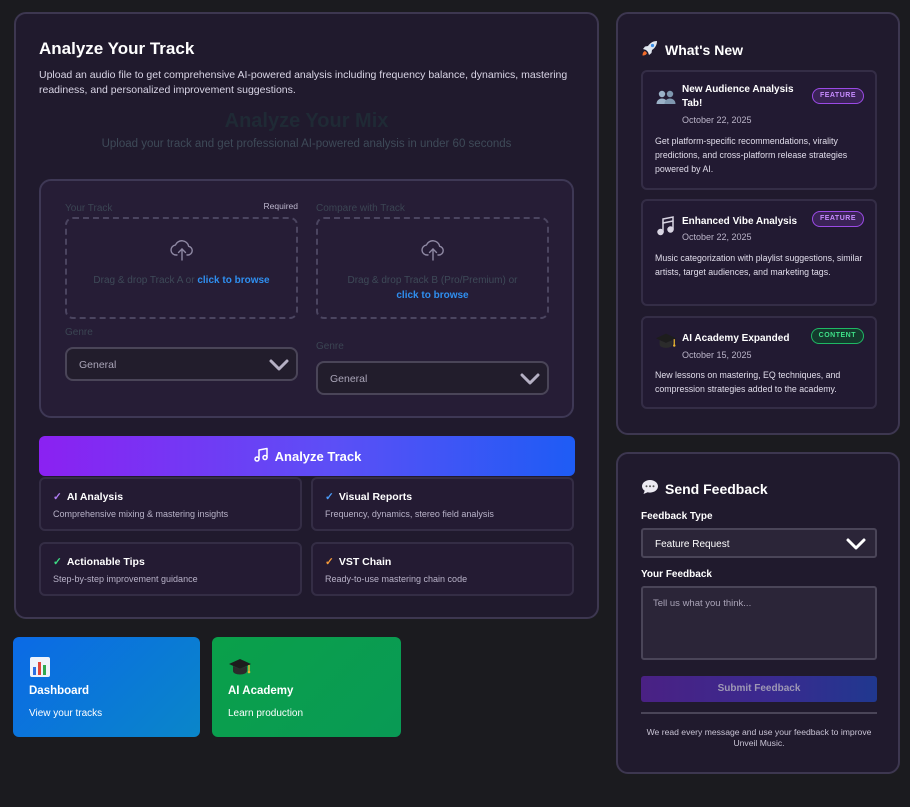  What do you see at coordinates (759, 543) in the screenshot?
I see `feedback-type-select: Feature Request` at bounding box center [759, 543].